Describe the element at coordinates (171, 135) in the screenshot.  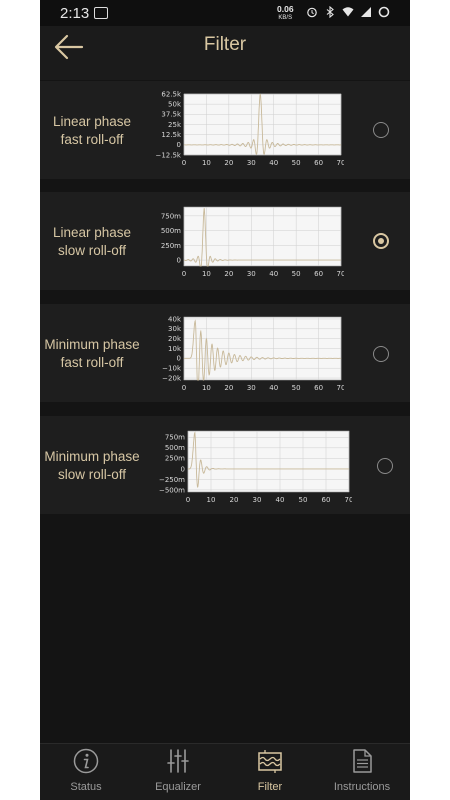
I see `y-tick-label: 12.5k` at that location.